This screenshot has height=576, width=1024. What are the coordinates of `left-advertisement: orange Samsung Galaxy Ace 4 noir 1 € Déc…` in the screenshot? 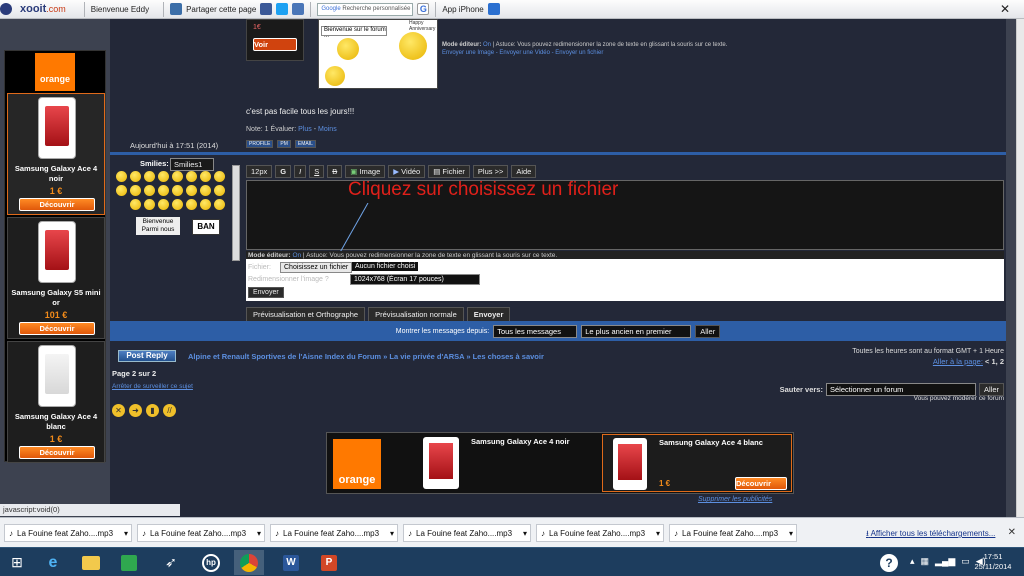 It's located at (55, 256).